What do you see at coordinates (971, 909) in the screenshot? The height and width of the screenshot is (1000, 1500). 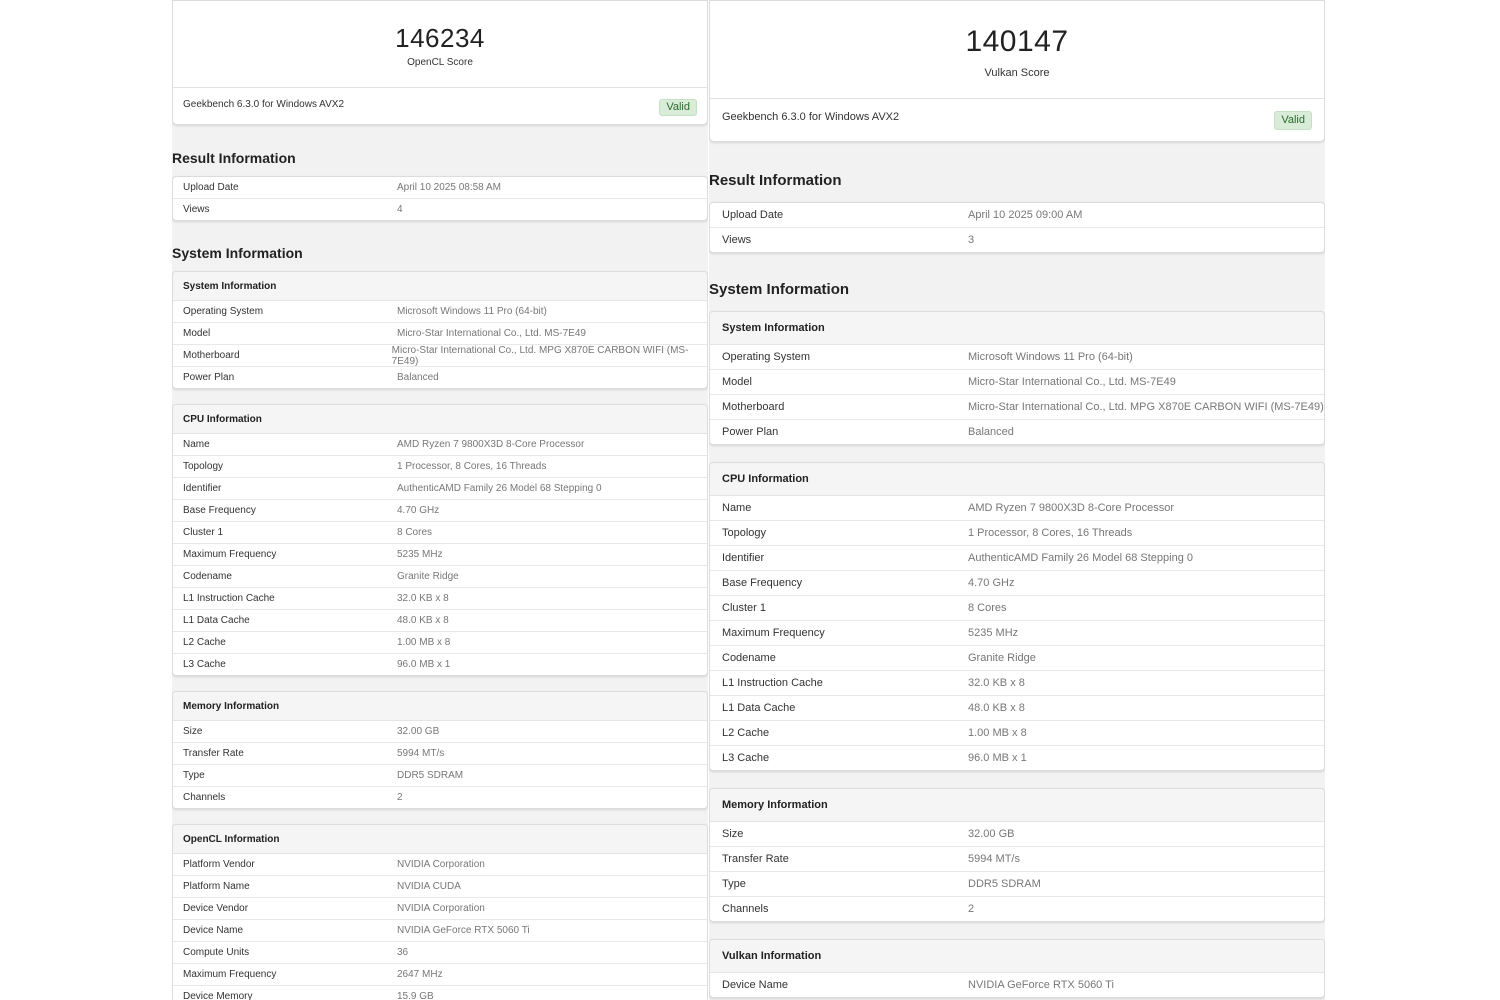 I see `info-value: 2` at bounding box center [971, 909].